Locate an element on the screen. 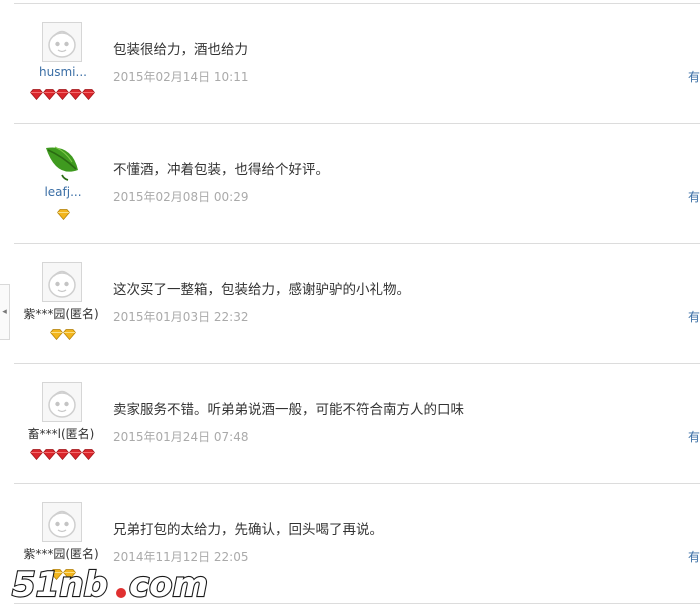 This screenshot has height=612, width=700. svg-text: 51nb is located at coordinates (60, 585).